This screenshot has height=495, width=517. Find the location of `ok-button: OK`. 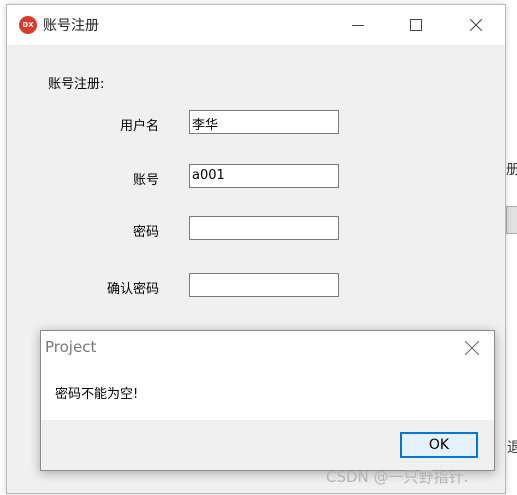

ok-button: OK is located at coordinates (439, 445).